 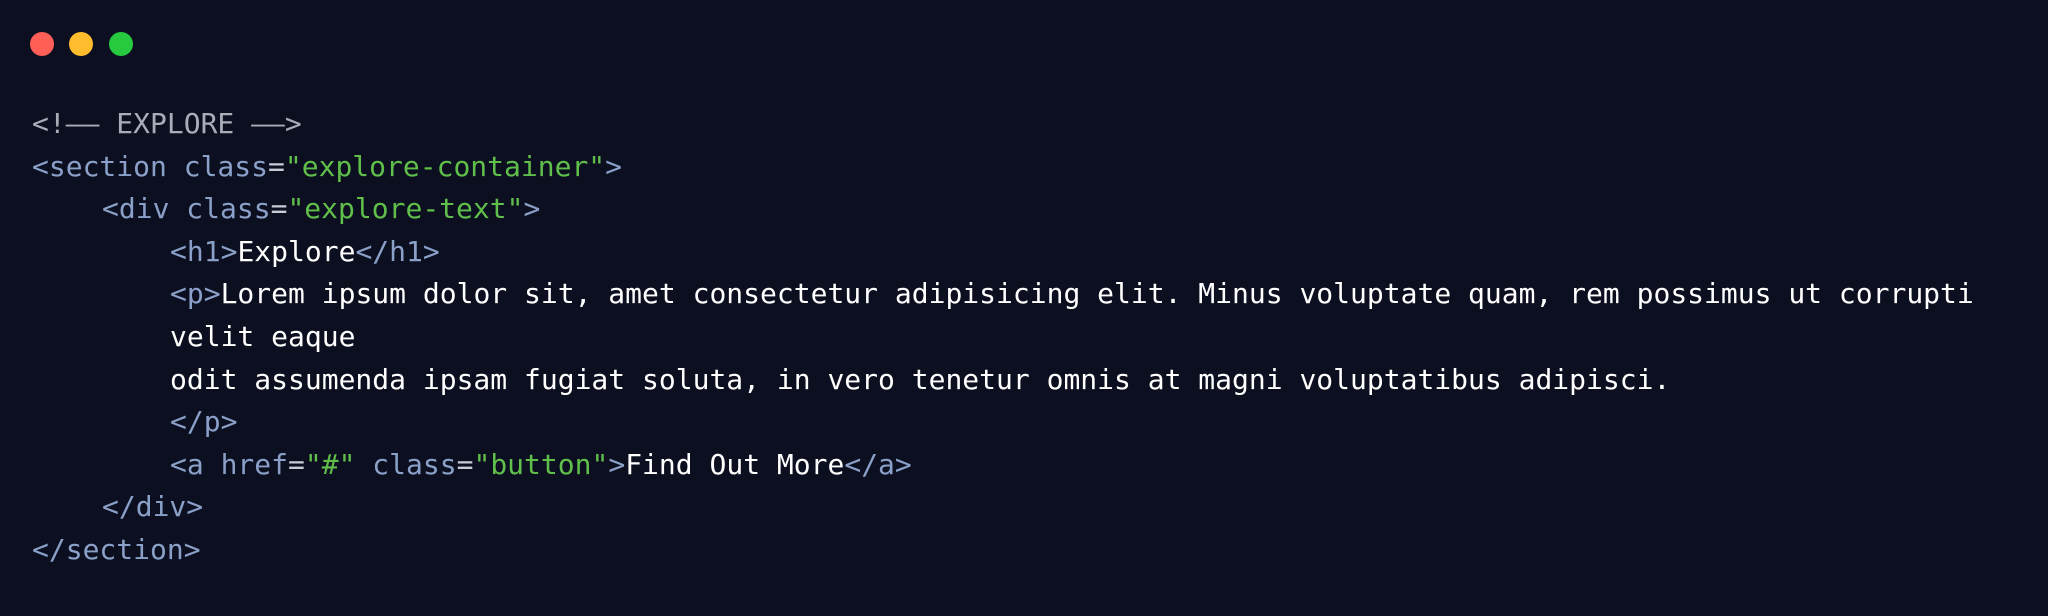 I want to click on h1-open-tag: <h1>, so click(x=204, y=251).